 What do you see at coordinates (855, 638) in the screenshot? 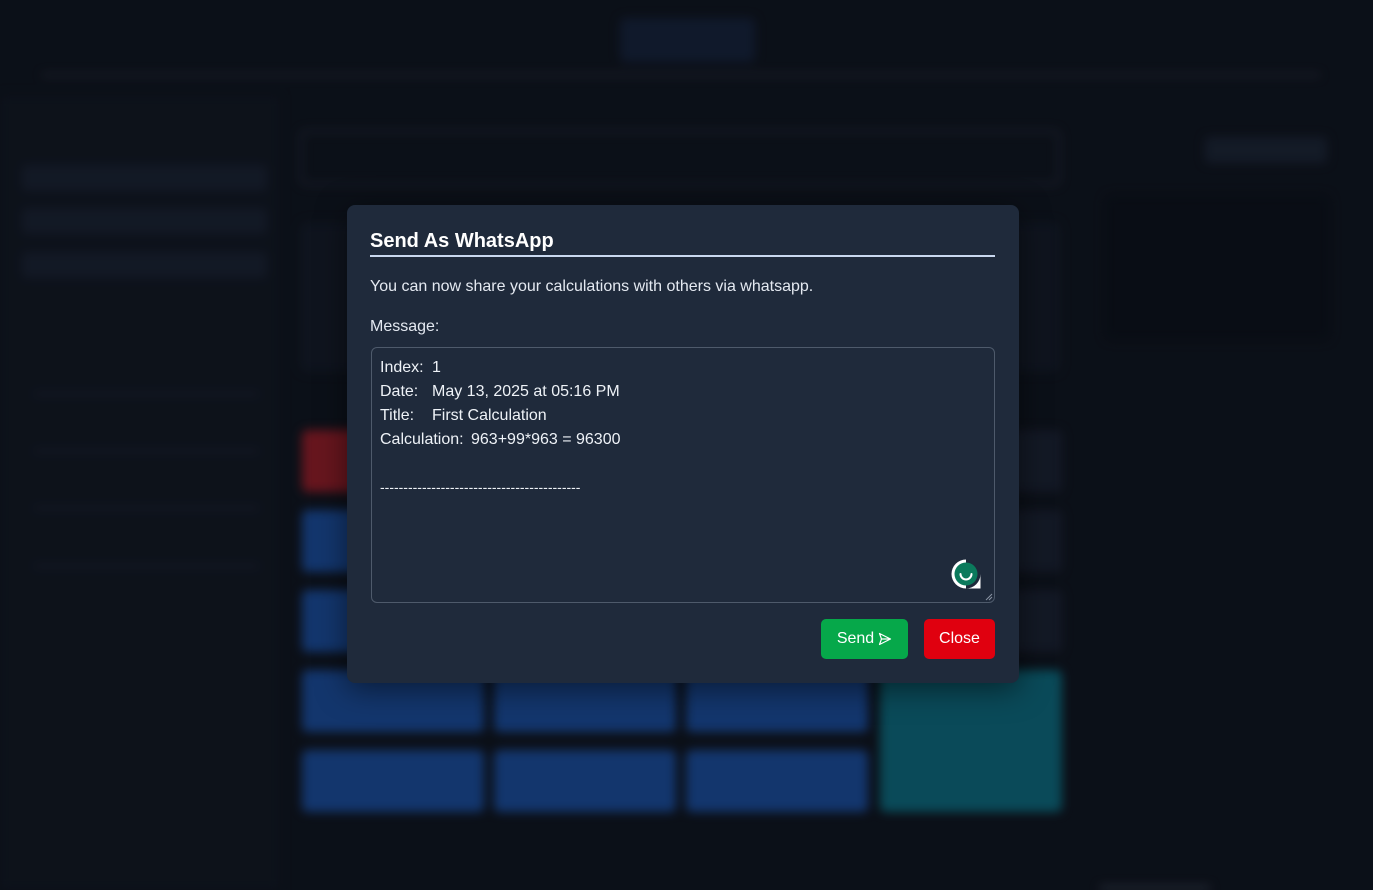
I see `send-button-label: Send` at bounding box center [855, 638].